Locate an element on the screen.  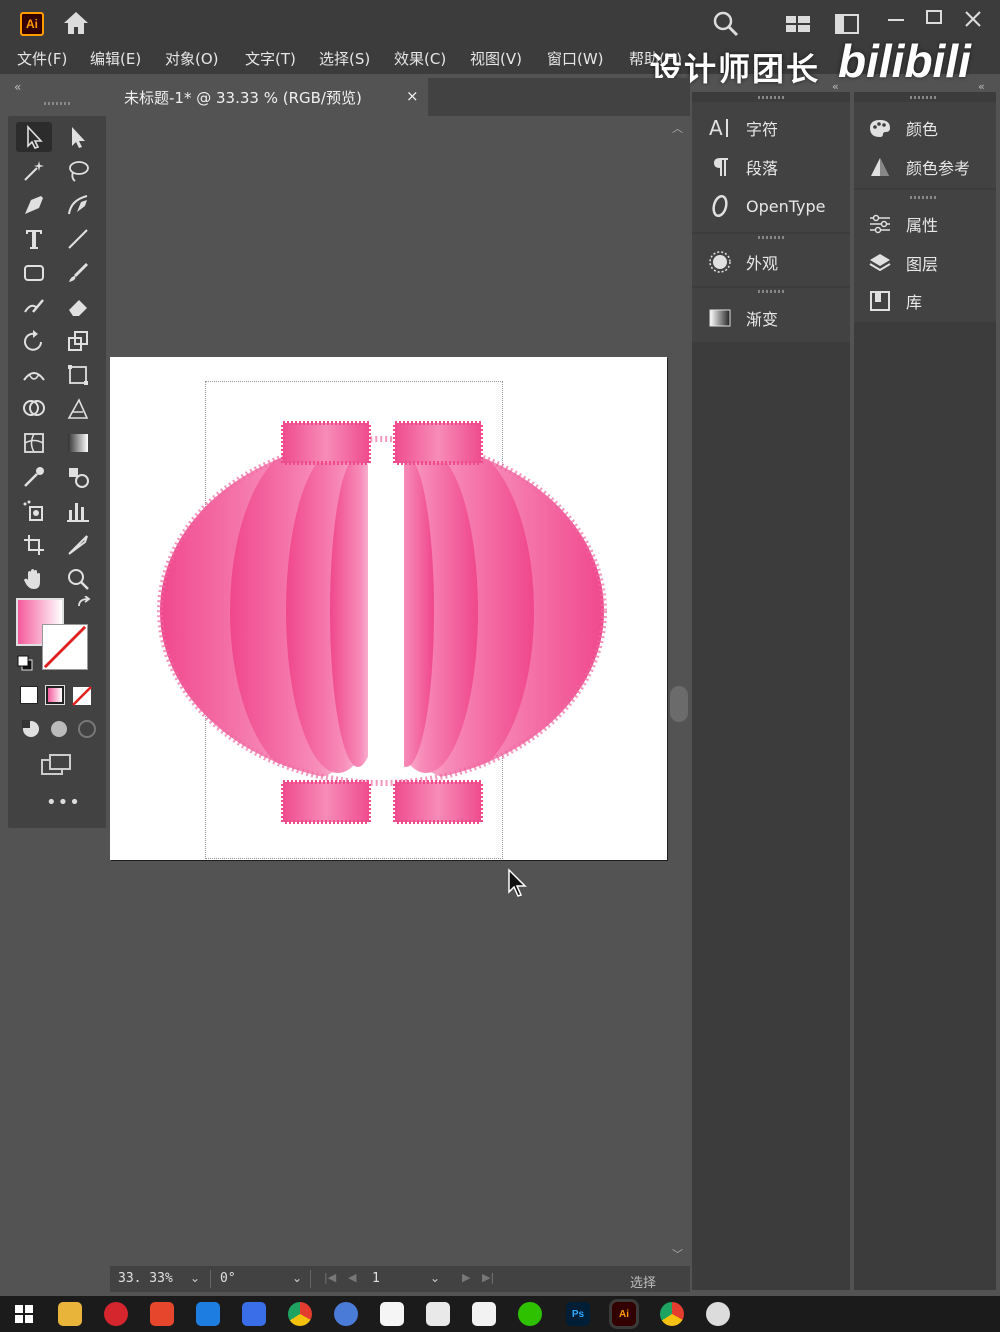
panel-paragraph: 段落 is located at coordinates (743, 167).